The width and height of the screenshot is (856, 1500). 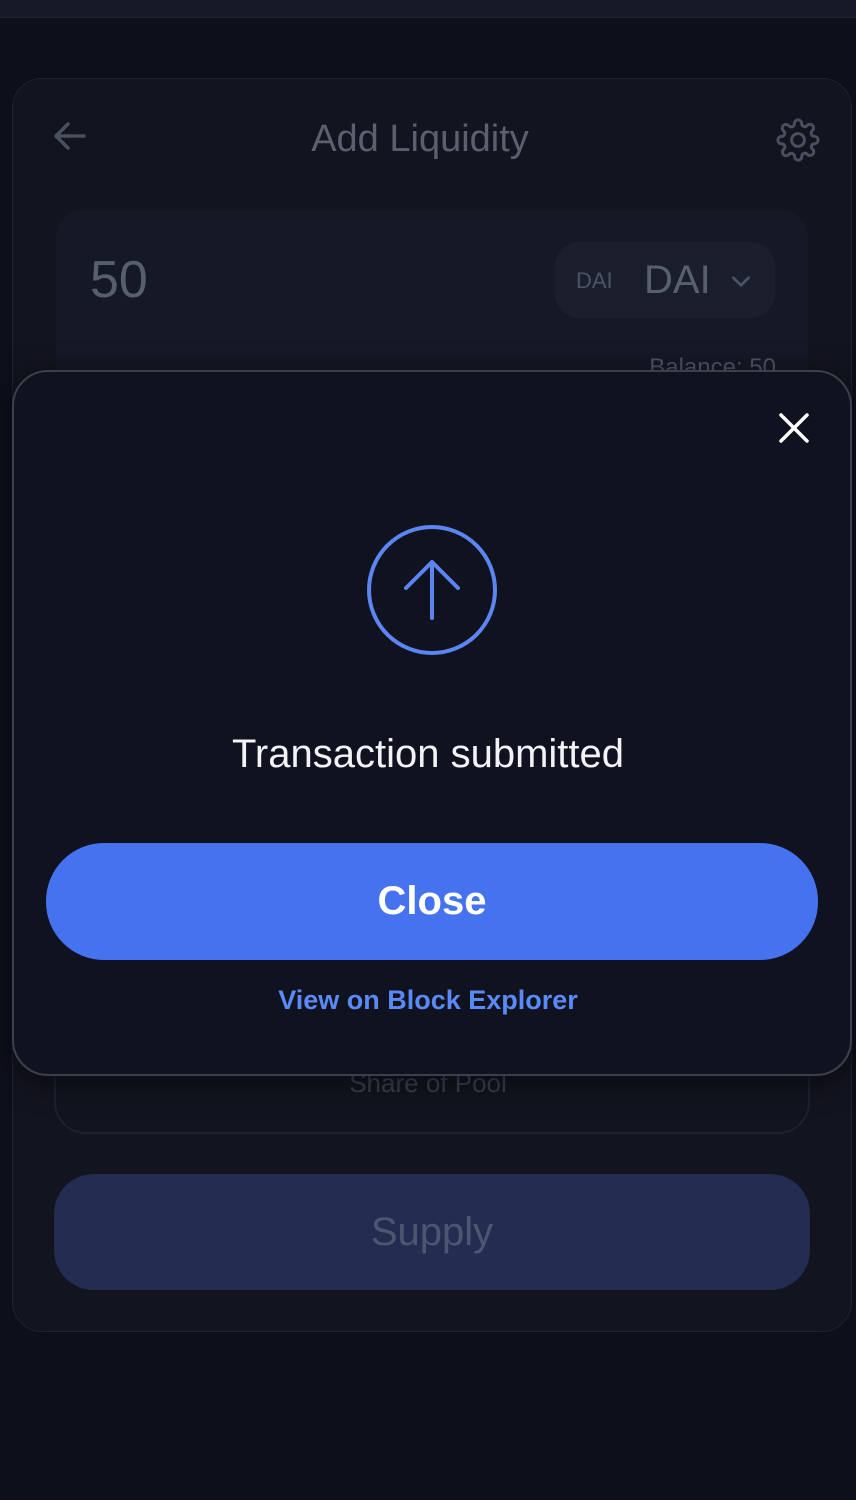 I want to click on token-logo: DAI, so click(x=594, y=280).